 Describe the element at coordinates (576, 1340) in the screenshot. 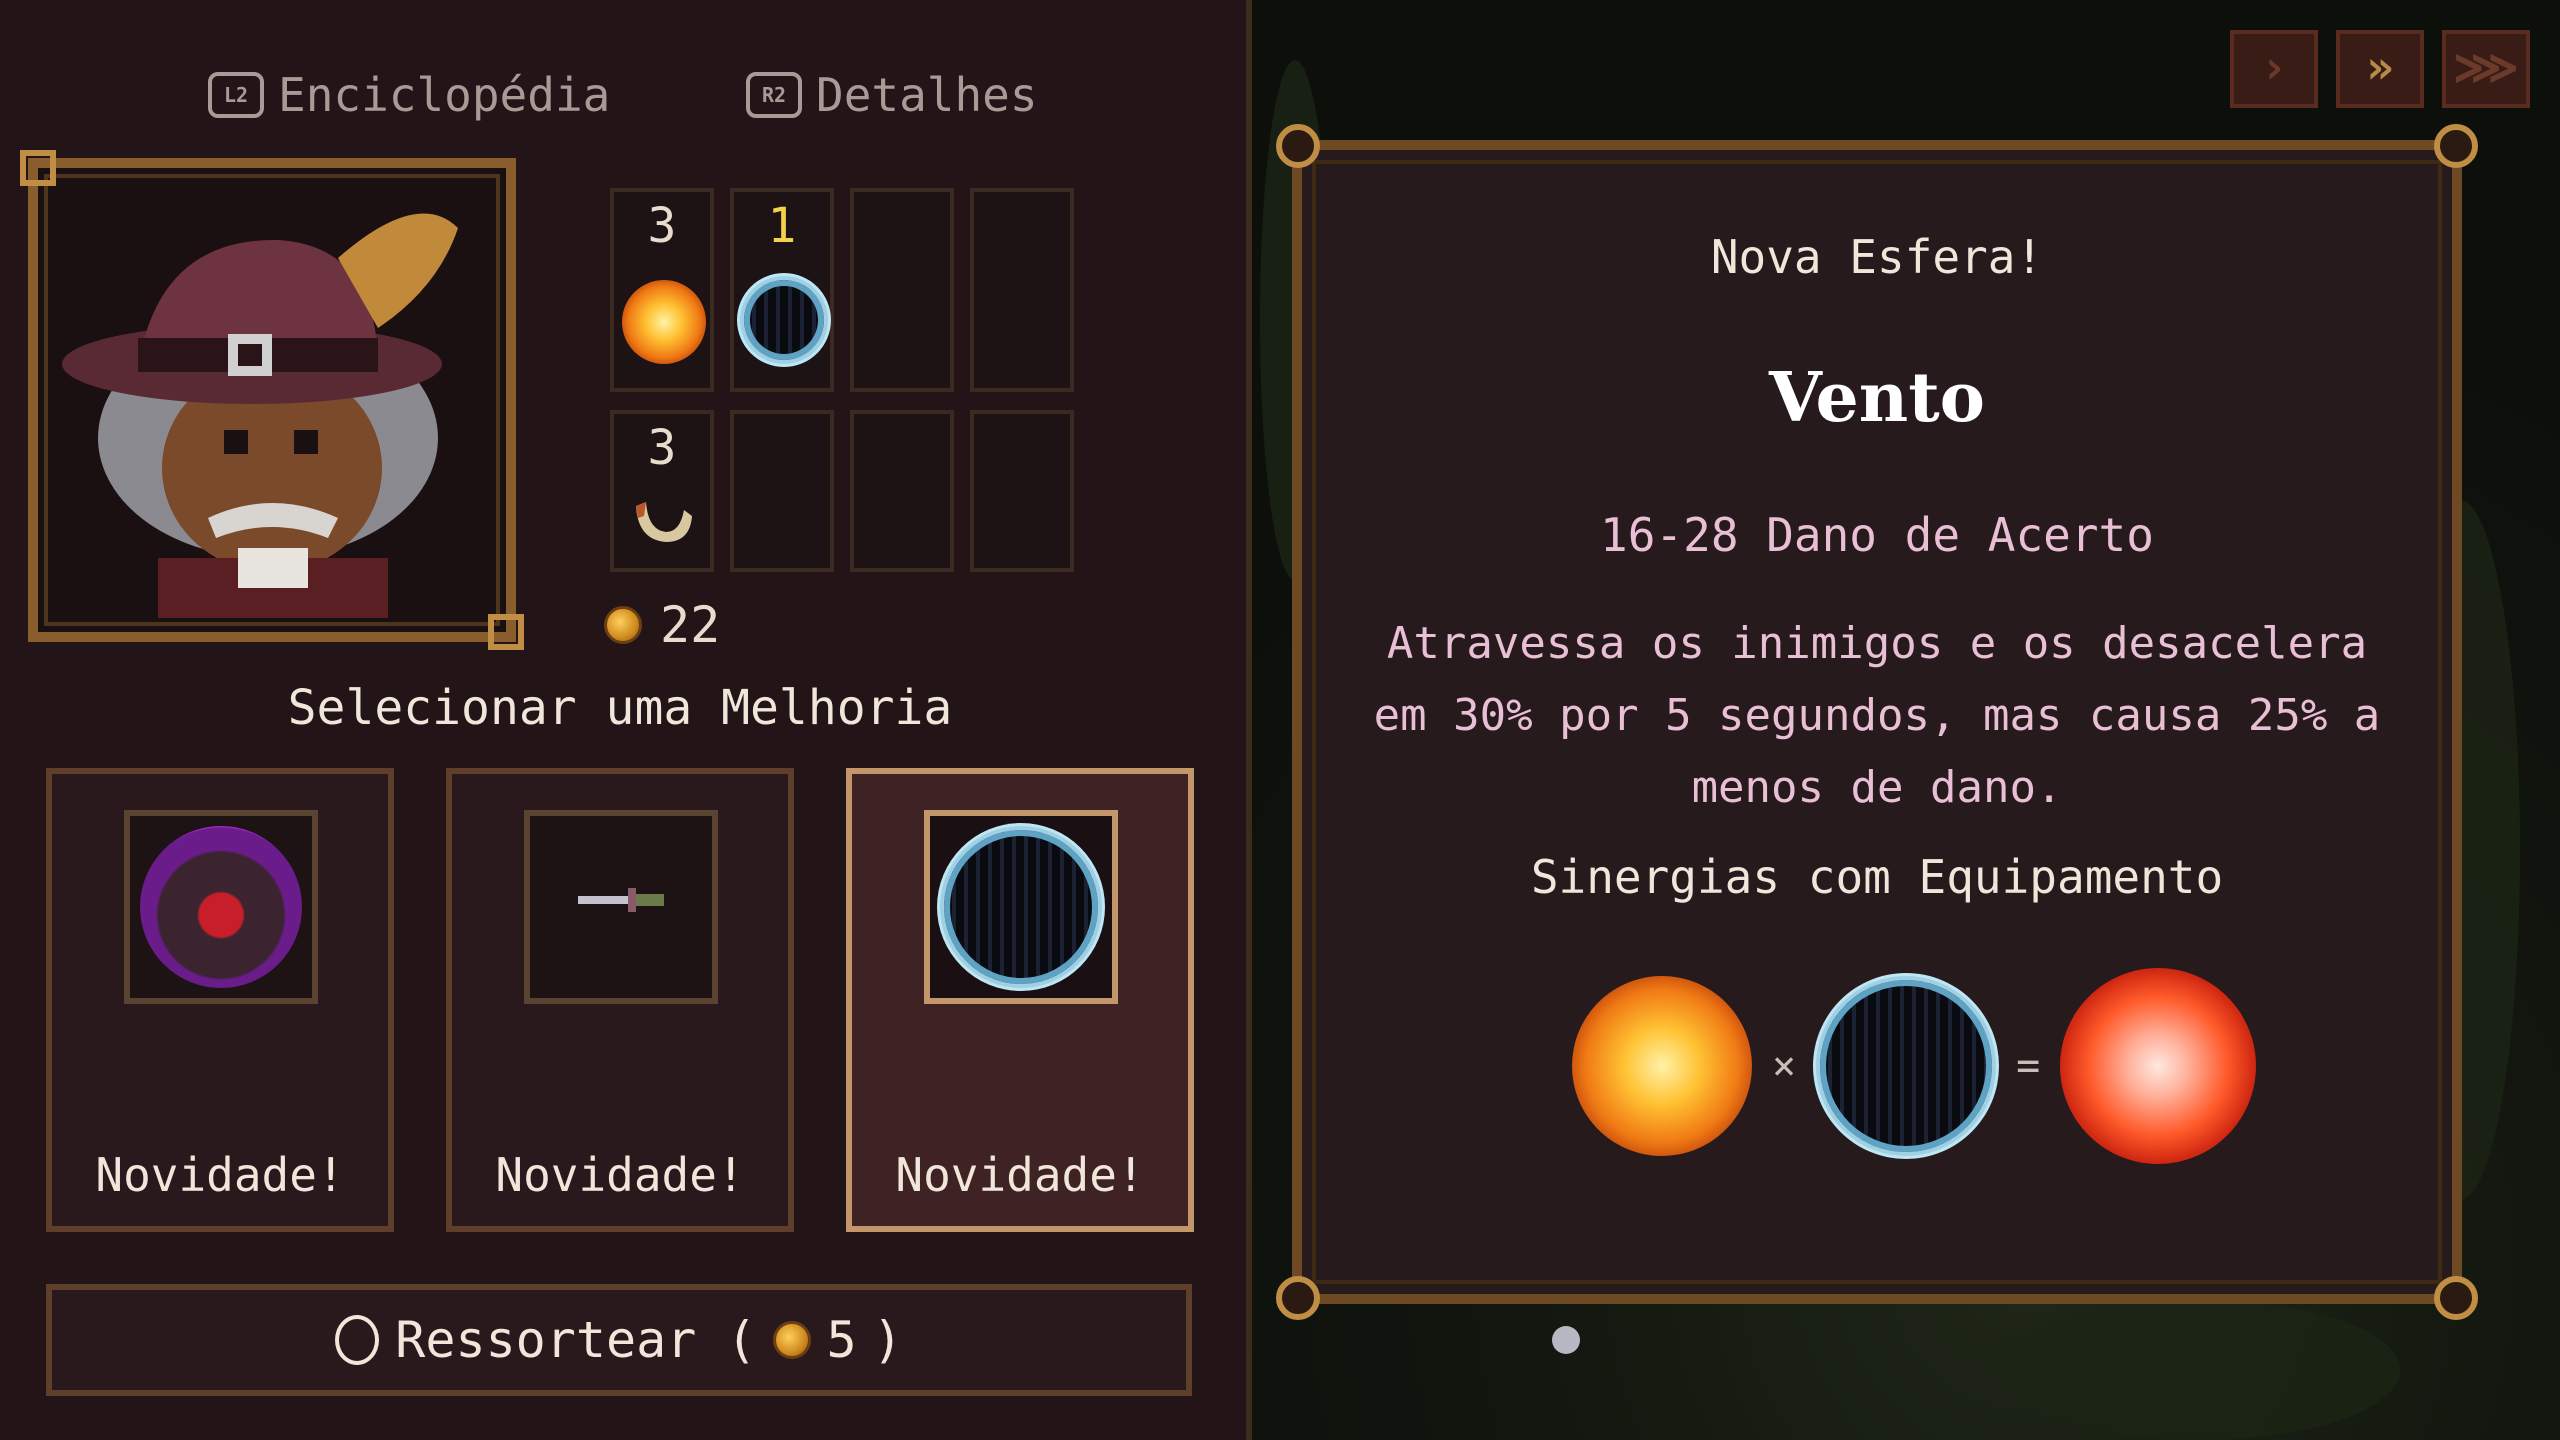

I see `reroll-label: Ressortear (` at that location.